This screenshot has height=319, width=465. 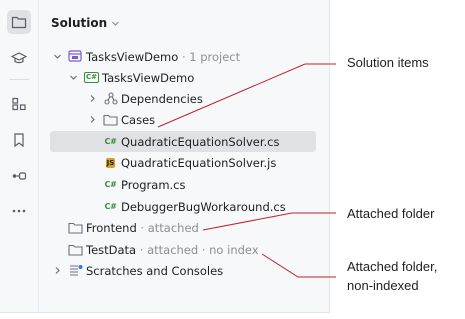 What do you see at coordinates (388, 62) in the screenshot?
I see `annotation-solution-items: Solution items` at bounding box center [388, 62].